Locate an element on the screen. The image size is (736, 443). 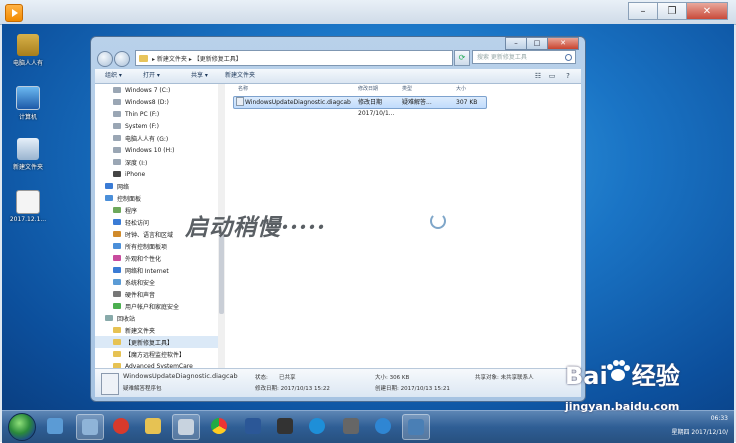
nav-item: Thin PC (F:) is located at coordinates (158, 114).